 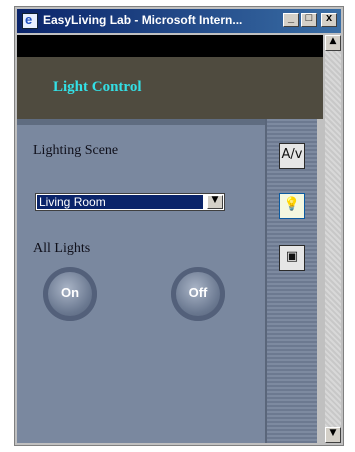 What do you see at coordinates (170, 88) in the screenshot?
I see `header-bar: Light Control` at bounding box center [170, 88].